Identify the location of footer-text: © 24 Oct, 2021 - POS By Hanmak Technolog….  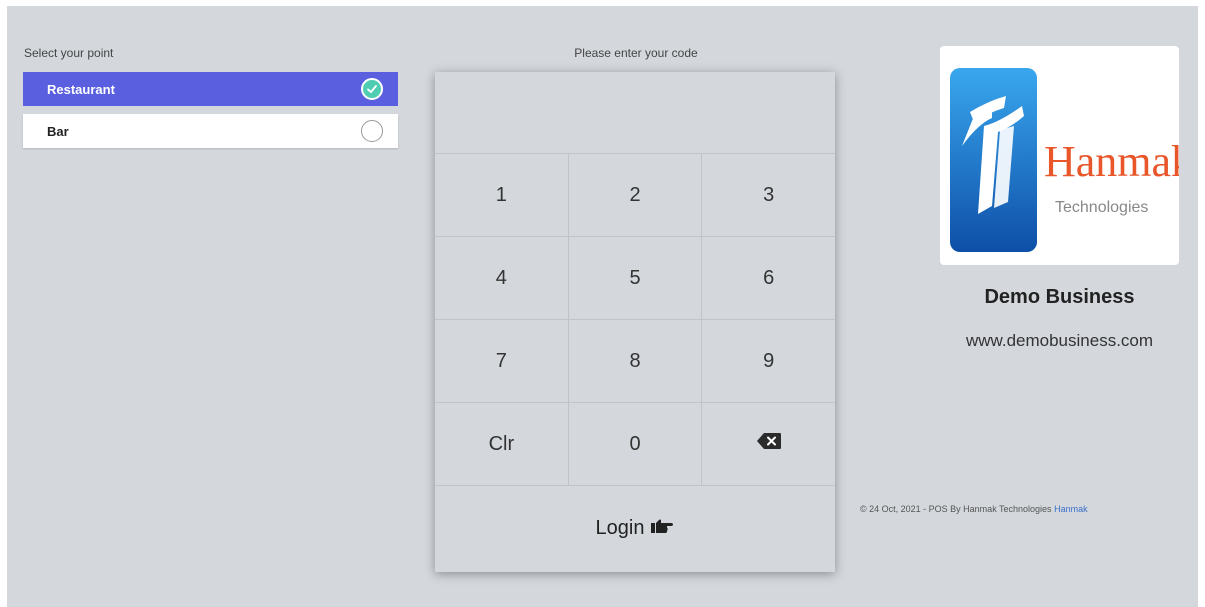
(956, 509).